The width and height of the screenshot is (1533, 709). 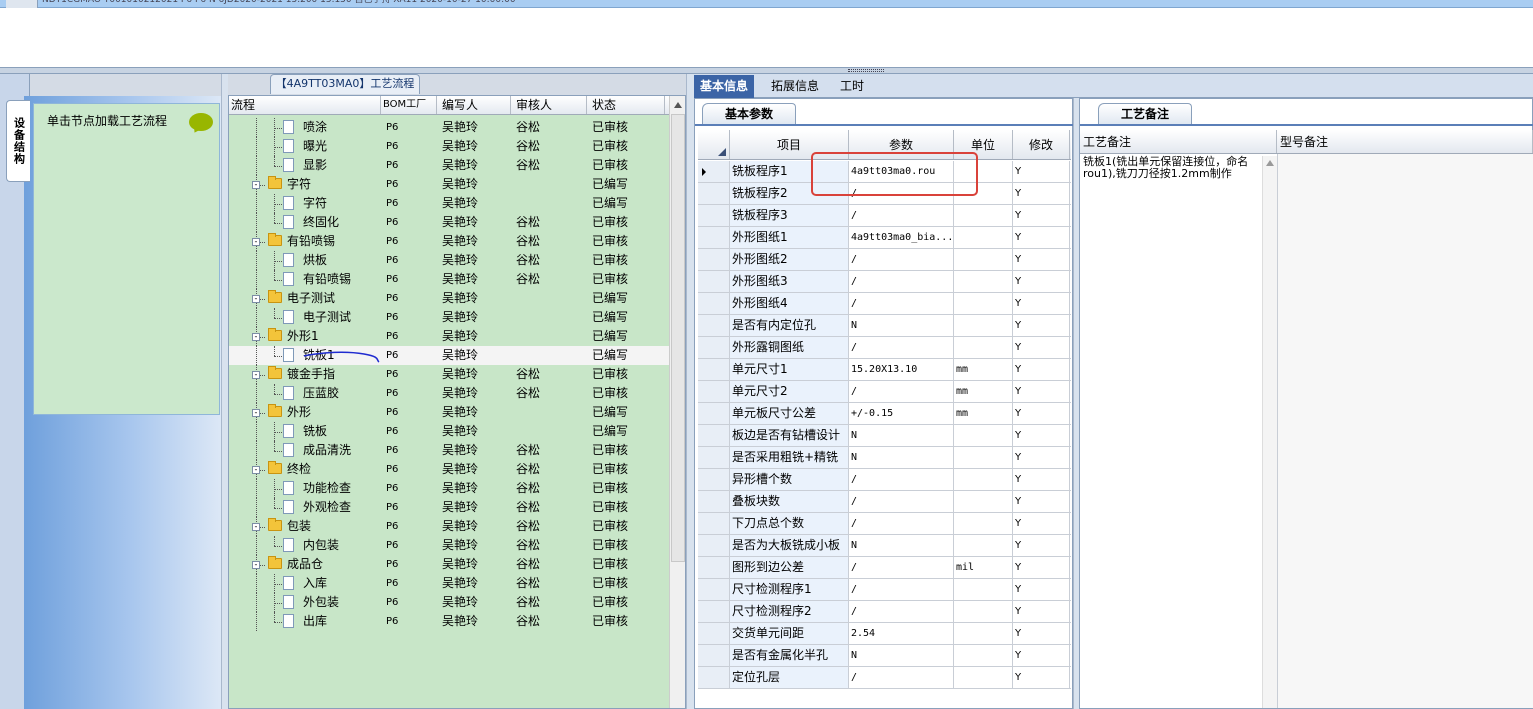 I want to click on tree-node-group: - 成品仓 P6 吴艳玲 谷松 已审核, so click(x=449, y=564).